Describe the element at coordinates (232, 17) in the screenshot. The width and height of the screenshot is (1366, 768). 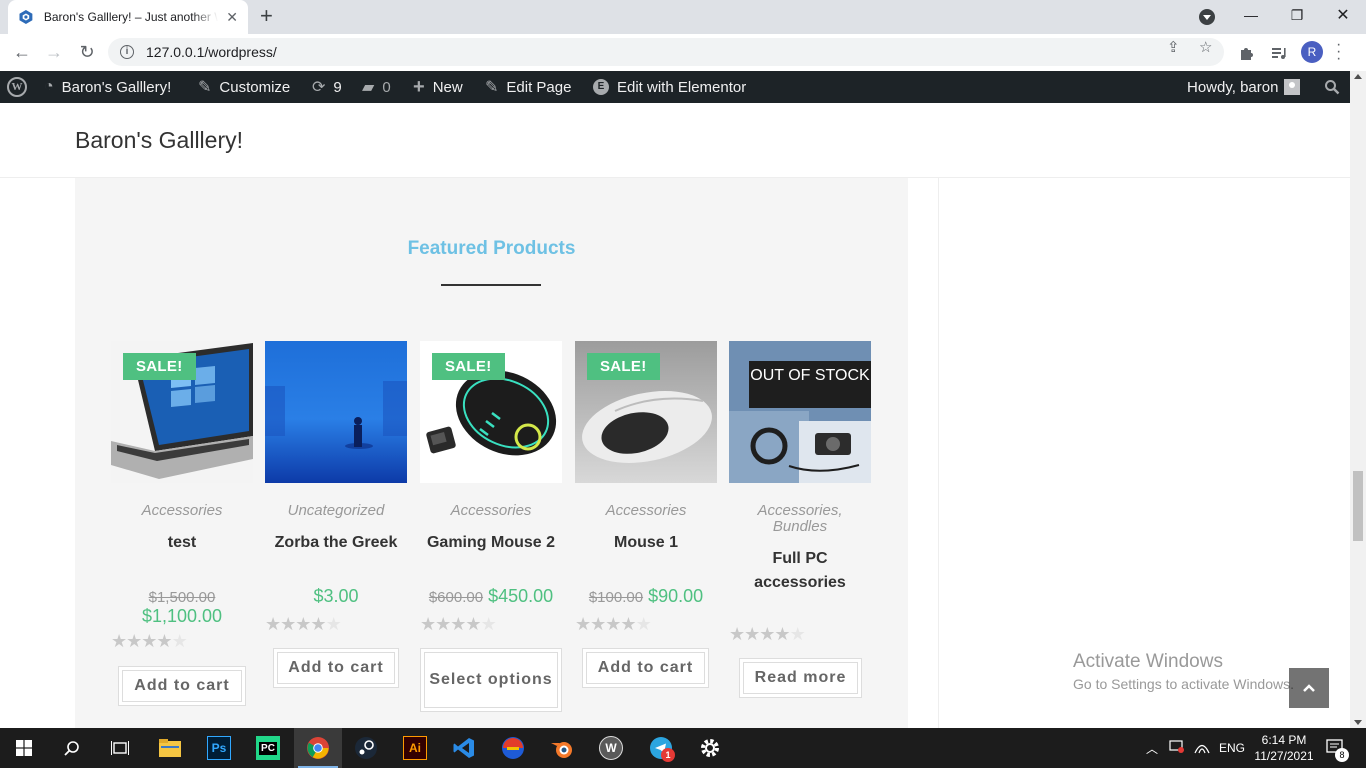
I see `tab-close-icon: ✕` at that location.